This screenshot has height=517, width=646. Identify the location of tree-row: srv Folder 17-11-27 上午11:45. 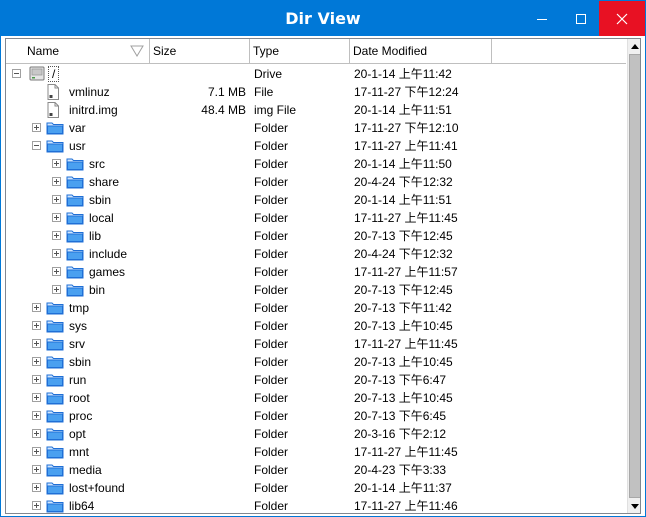
(316, 344).